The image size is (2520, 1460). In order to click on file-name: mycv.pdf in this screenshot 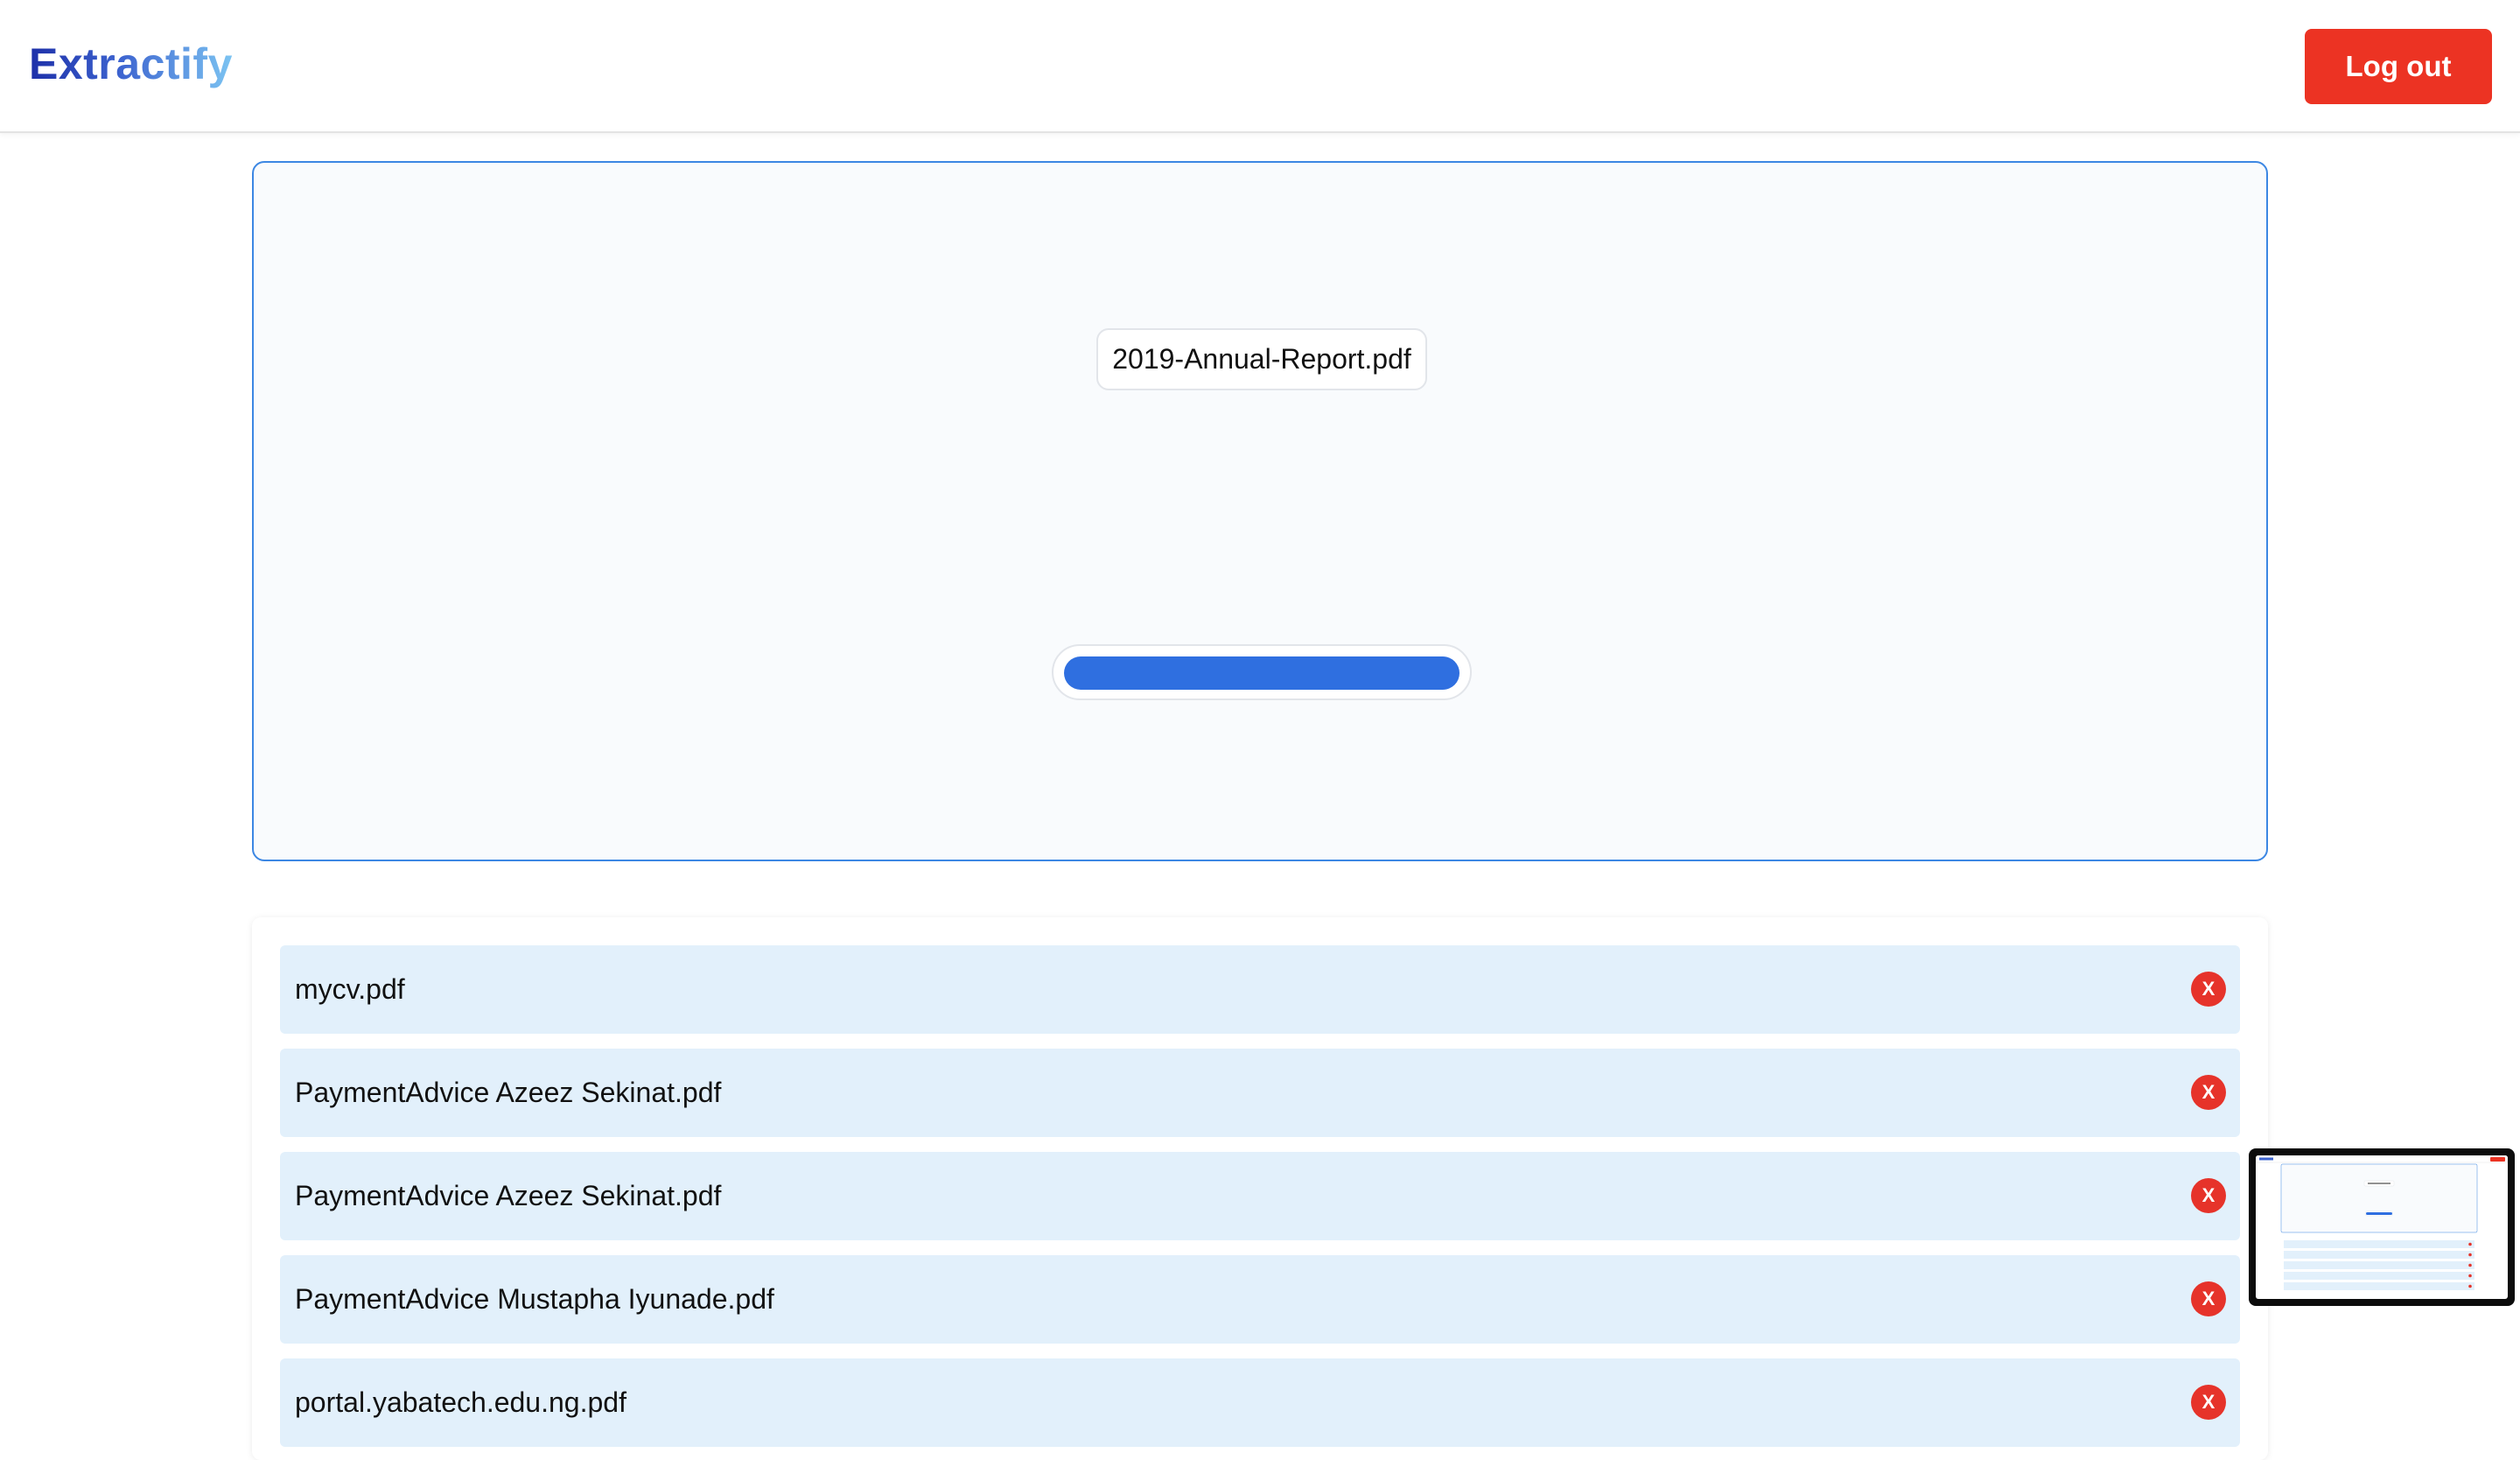, I will do `click(350, 989)`.